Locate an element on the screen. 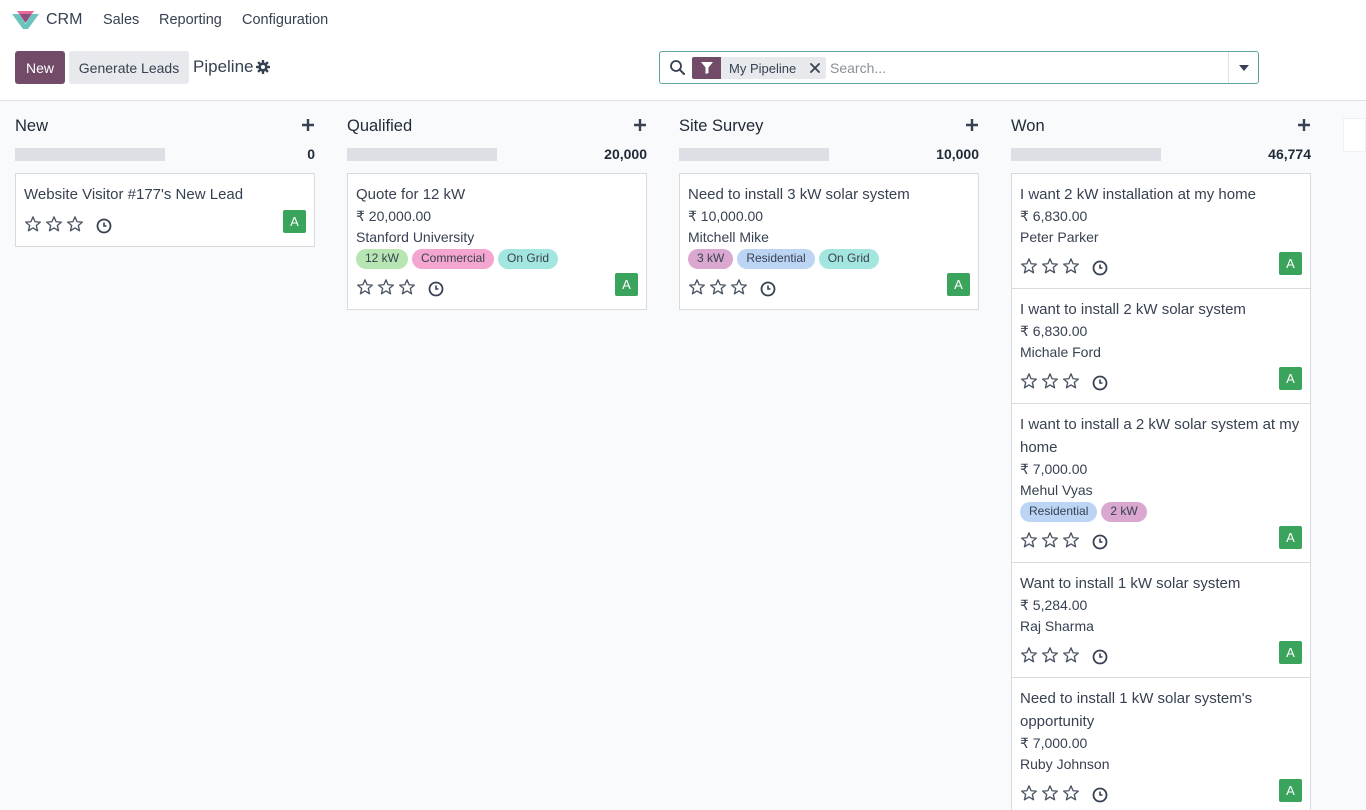  new-button: New is located at coordinates (40, 67).